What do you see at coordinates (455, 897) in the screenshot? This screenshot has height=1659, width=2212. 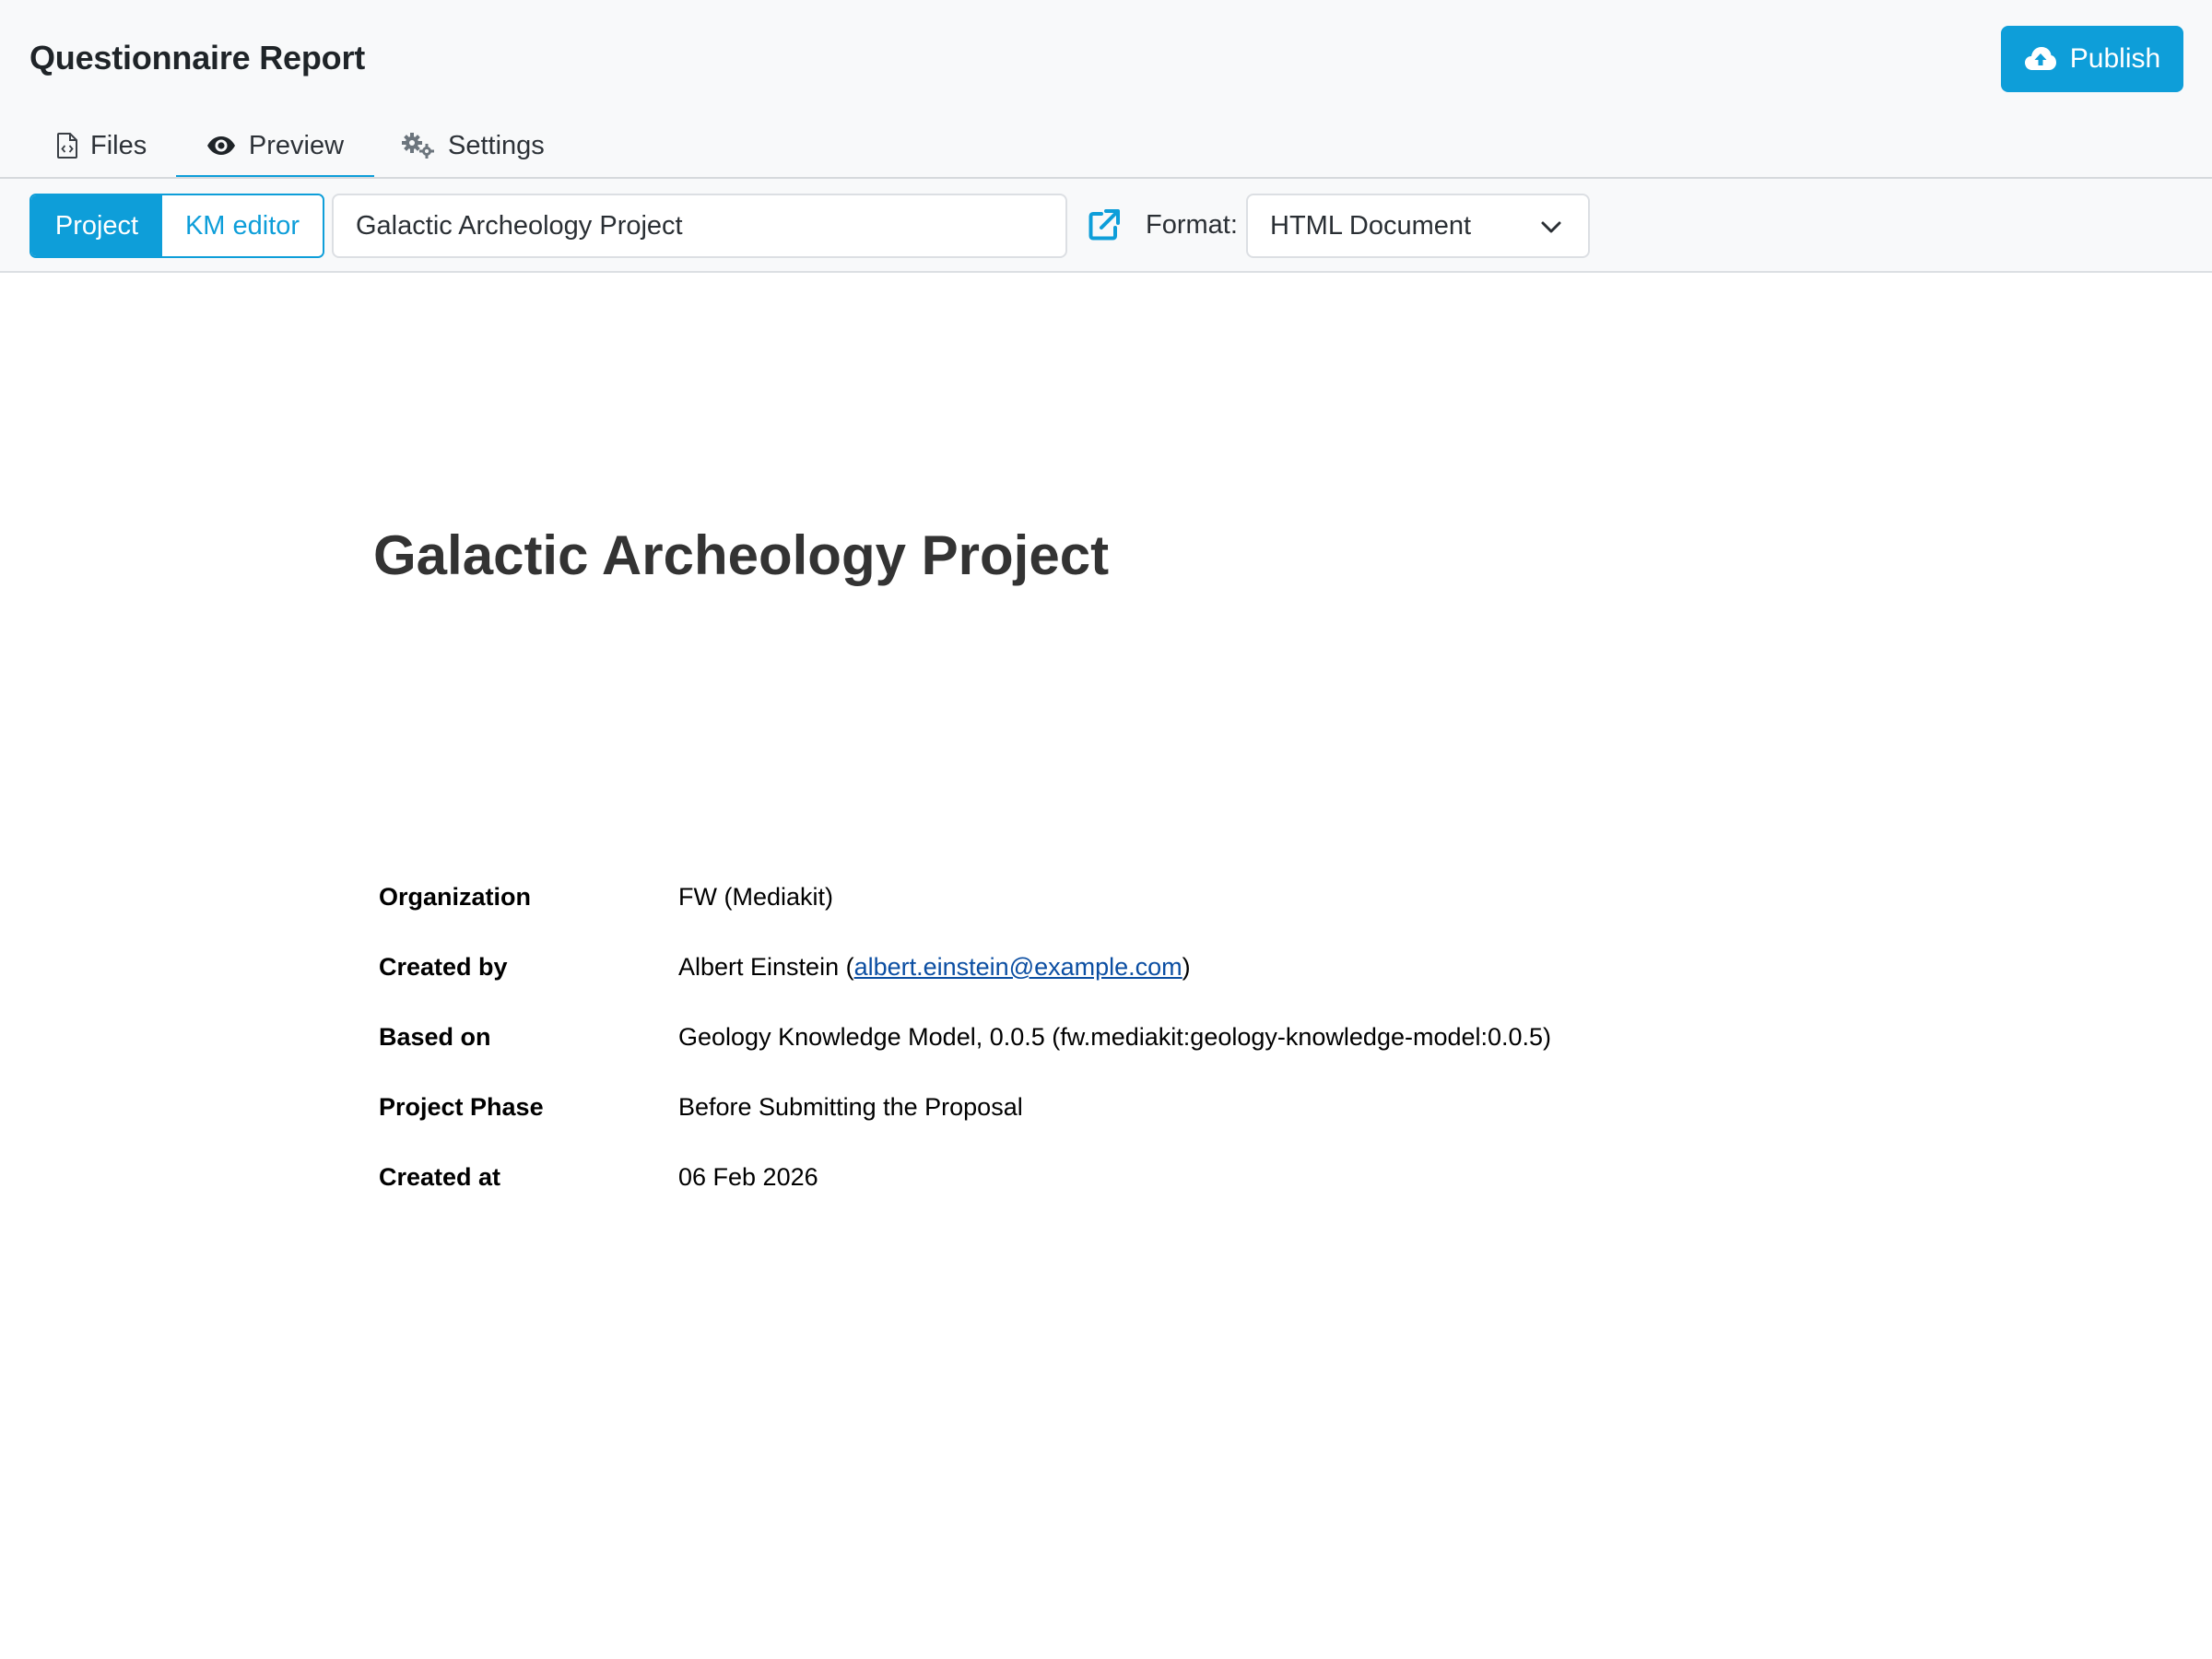 I see `metadata-key: Organization` at bounding box center [455, 897].